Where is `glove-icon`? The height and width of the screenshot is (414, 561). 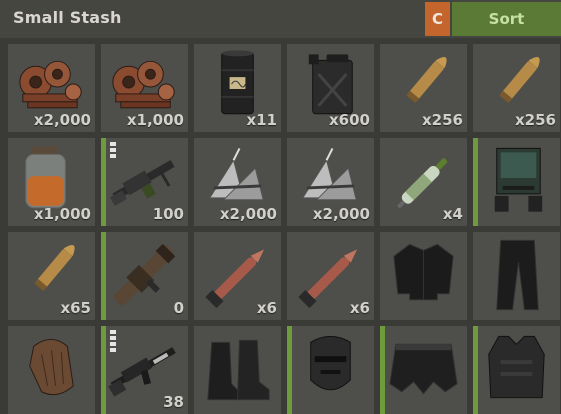
glove-icon is located at coordinates (51, 367).